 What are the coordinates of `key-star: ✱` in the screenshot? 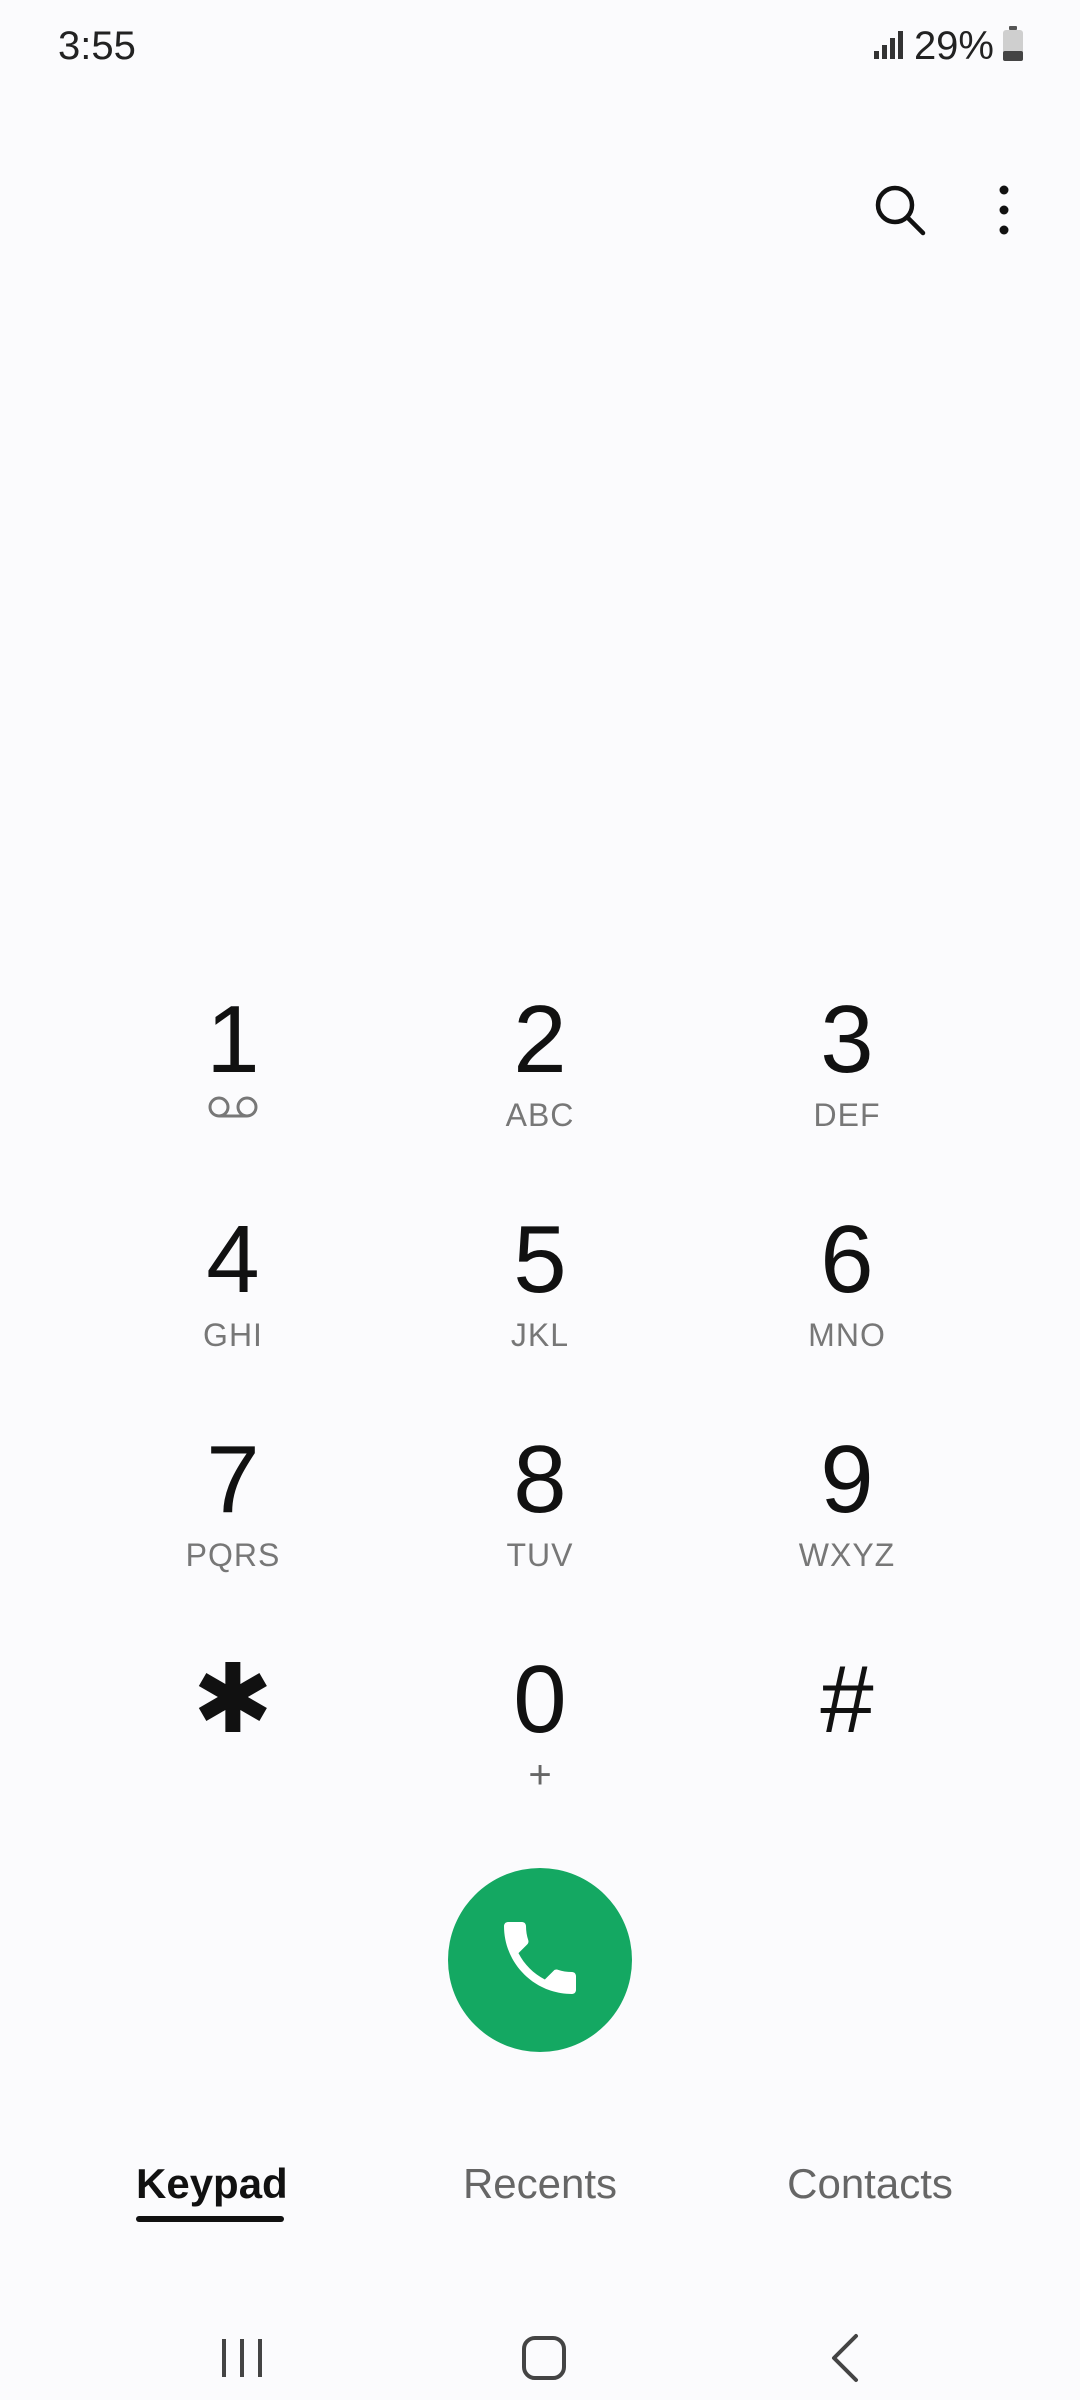 It's located at (233, 1745).